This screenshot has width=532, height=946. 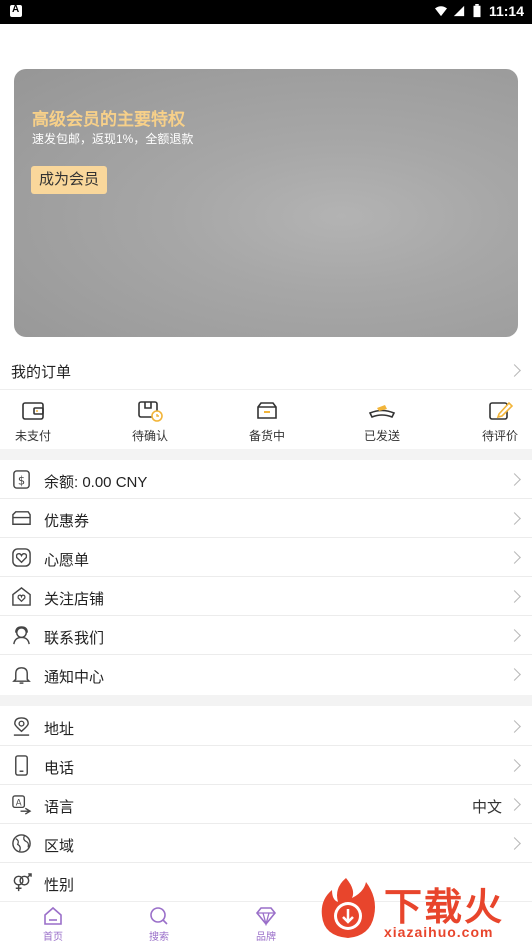 I want to click on order-status-row: 未支付 待确认 备货中 已发送 待评价, so click(x=266, y=420).